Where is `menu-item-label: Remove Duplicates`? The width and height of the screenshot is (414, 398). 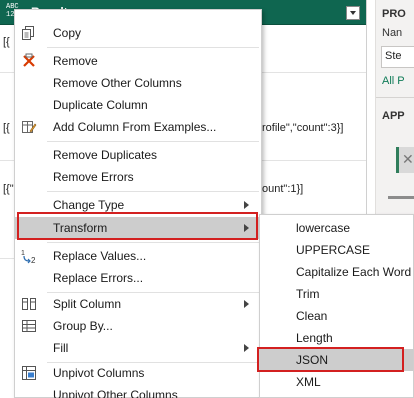
menu-item-label: Remove Duplicates is located at coordinates (105, 155).